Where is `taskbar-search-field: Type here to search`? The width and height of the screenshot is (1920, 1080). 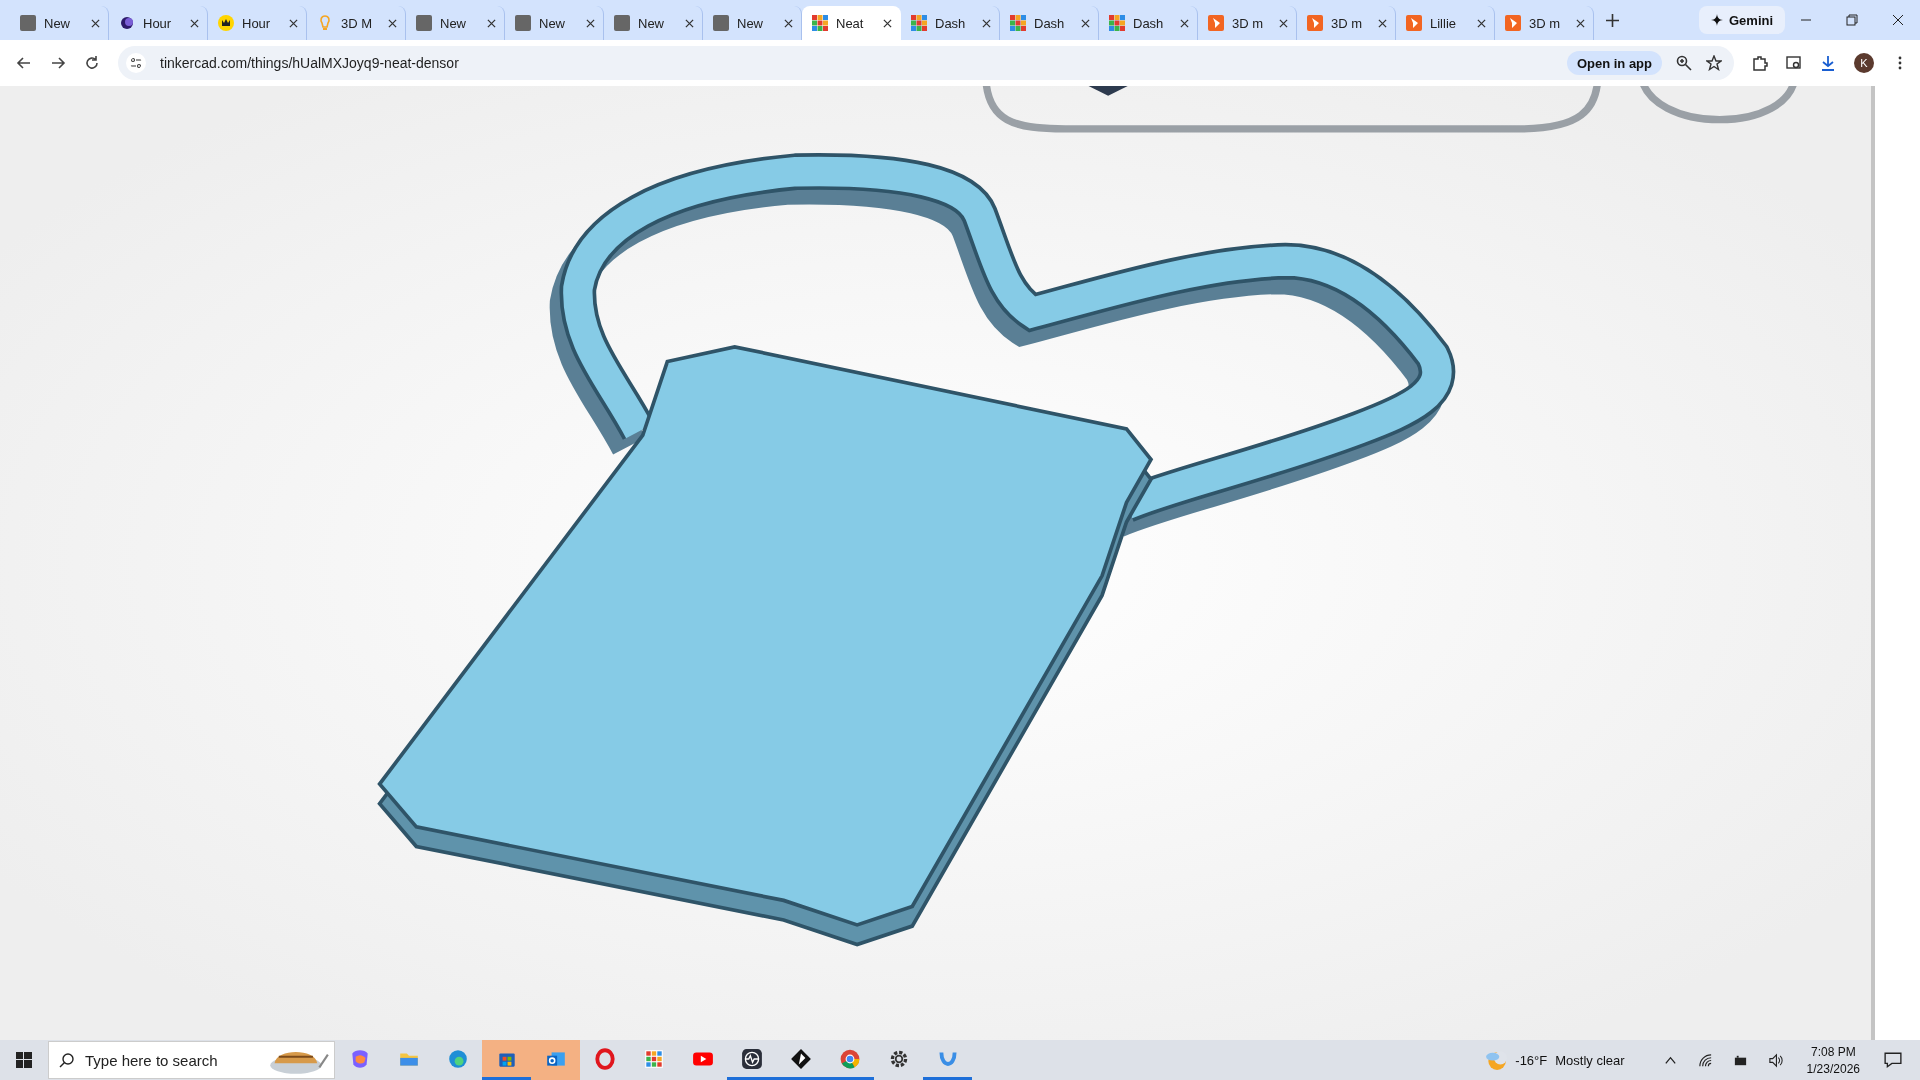 taskbar-search-field: Type here to search is located at coordinates (160, 1060).